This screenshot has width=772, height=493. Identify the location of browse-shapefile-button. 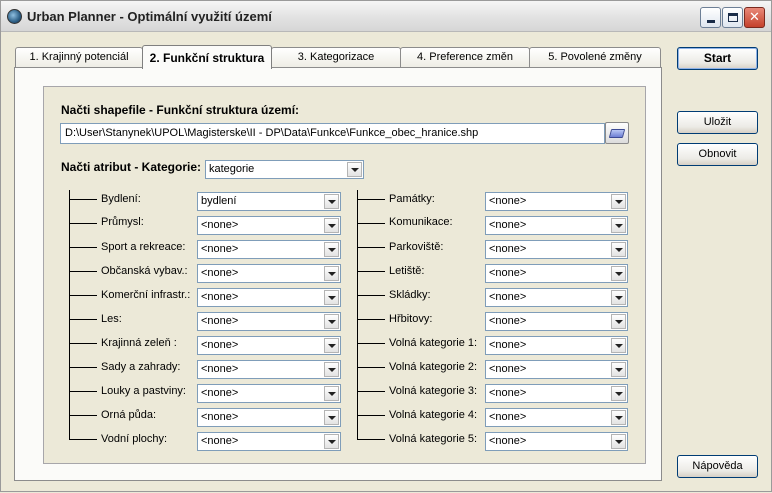
(617, 133).